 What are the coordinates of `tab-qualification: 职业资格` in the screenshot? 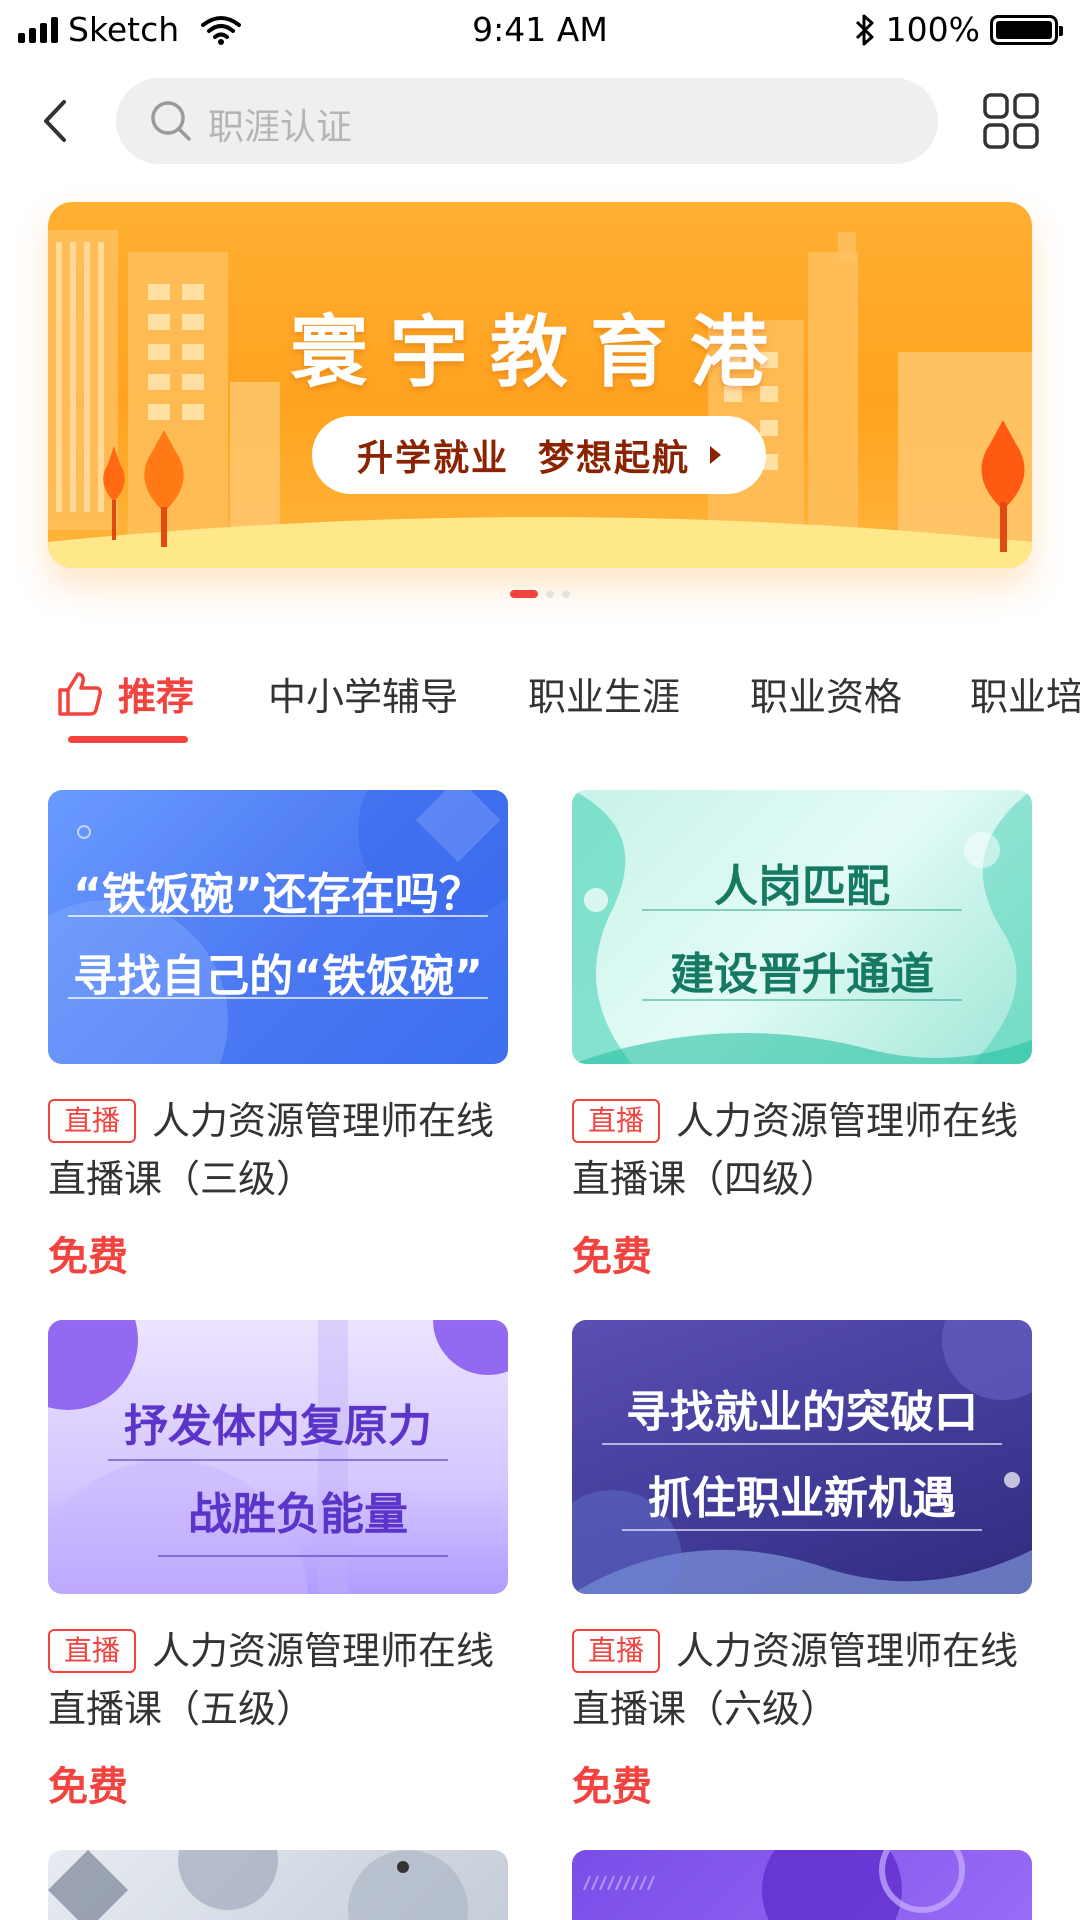 It's located at (826, 693).